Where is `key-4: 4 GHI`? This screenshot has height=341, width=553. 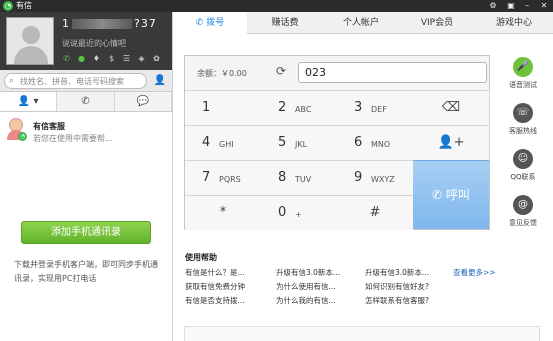 key-4: 4 GHI is located at coordinates (223, 142).